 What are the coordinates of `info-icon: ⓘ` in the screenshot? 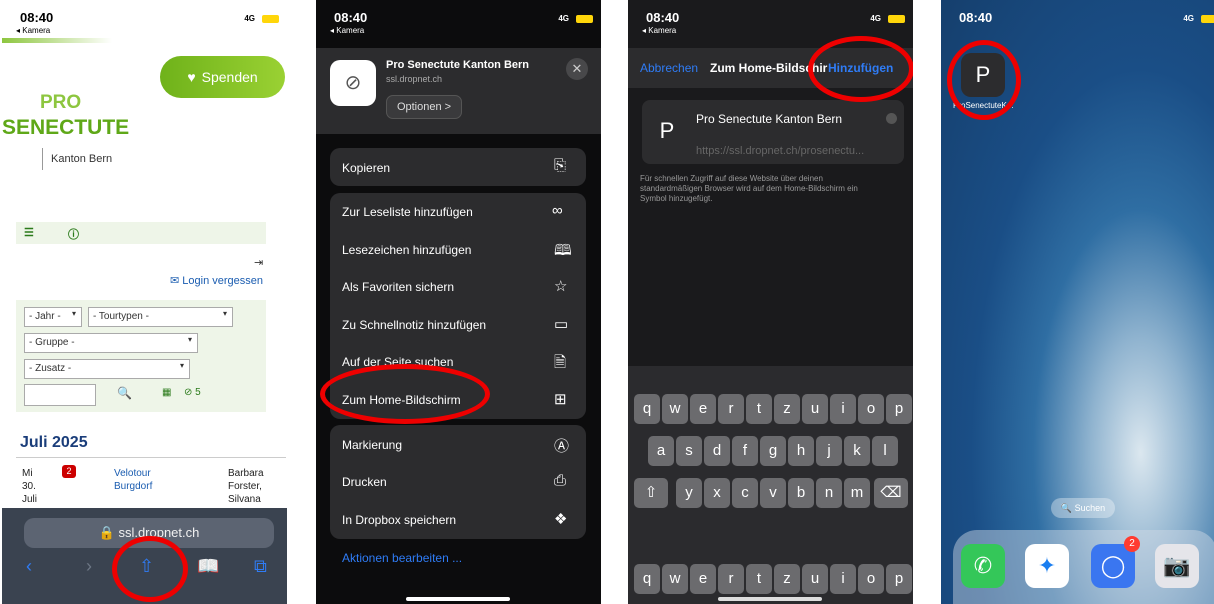 It's located at (73, 234).